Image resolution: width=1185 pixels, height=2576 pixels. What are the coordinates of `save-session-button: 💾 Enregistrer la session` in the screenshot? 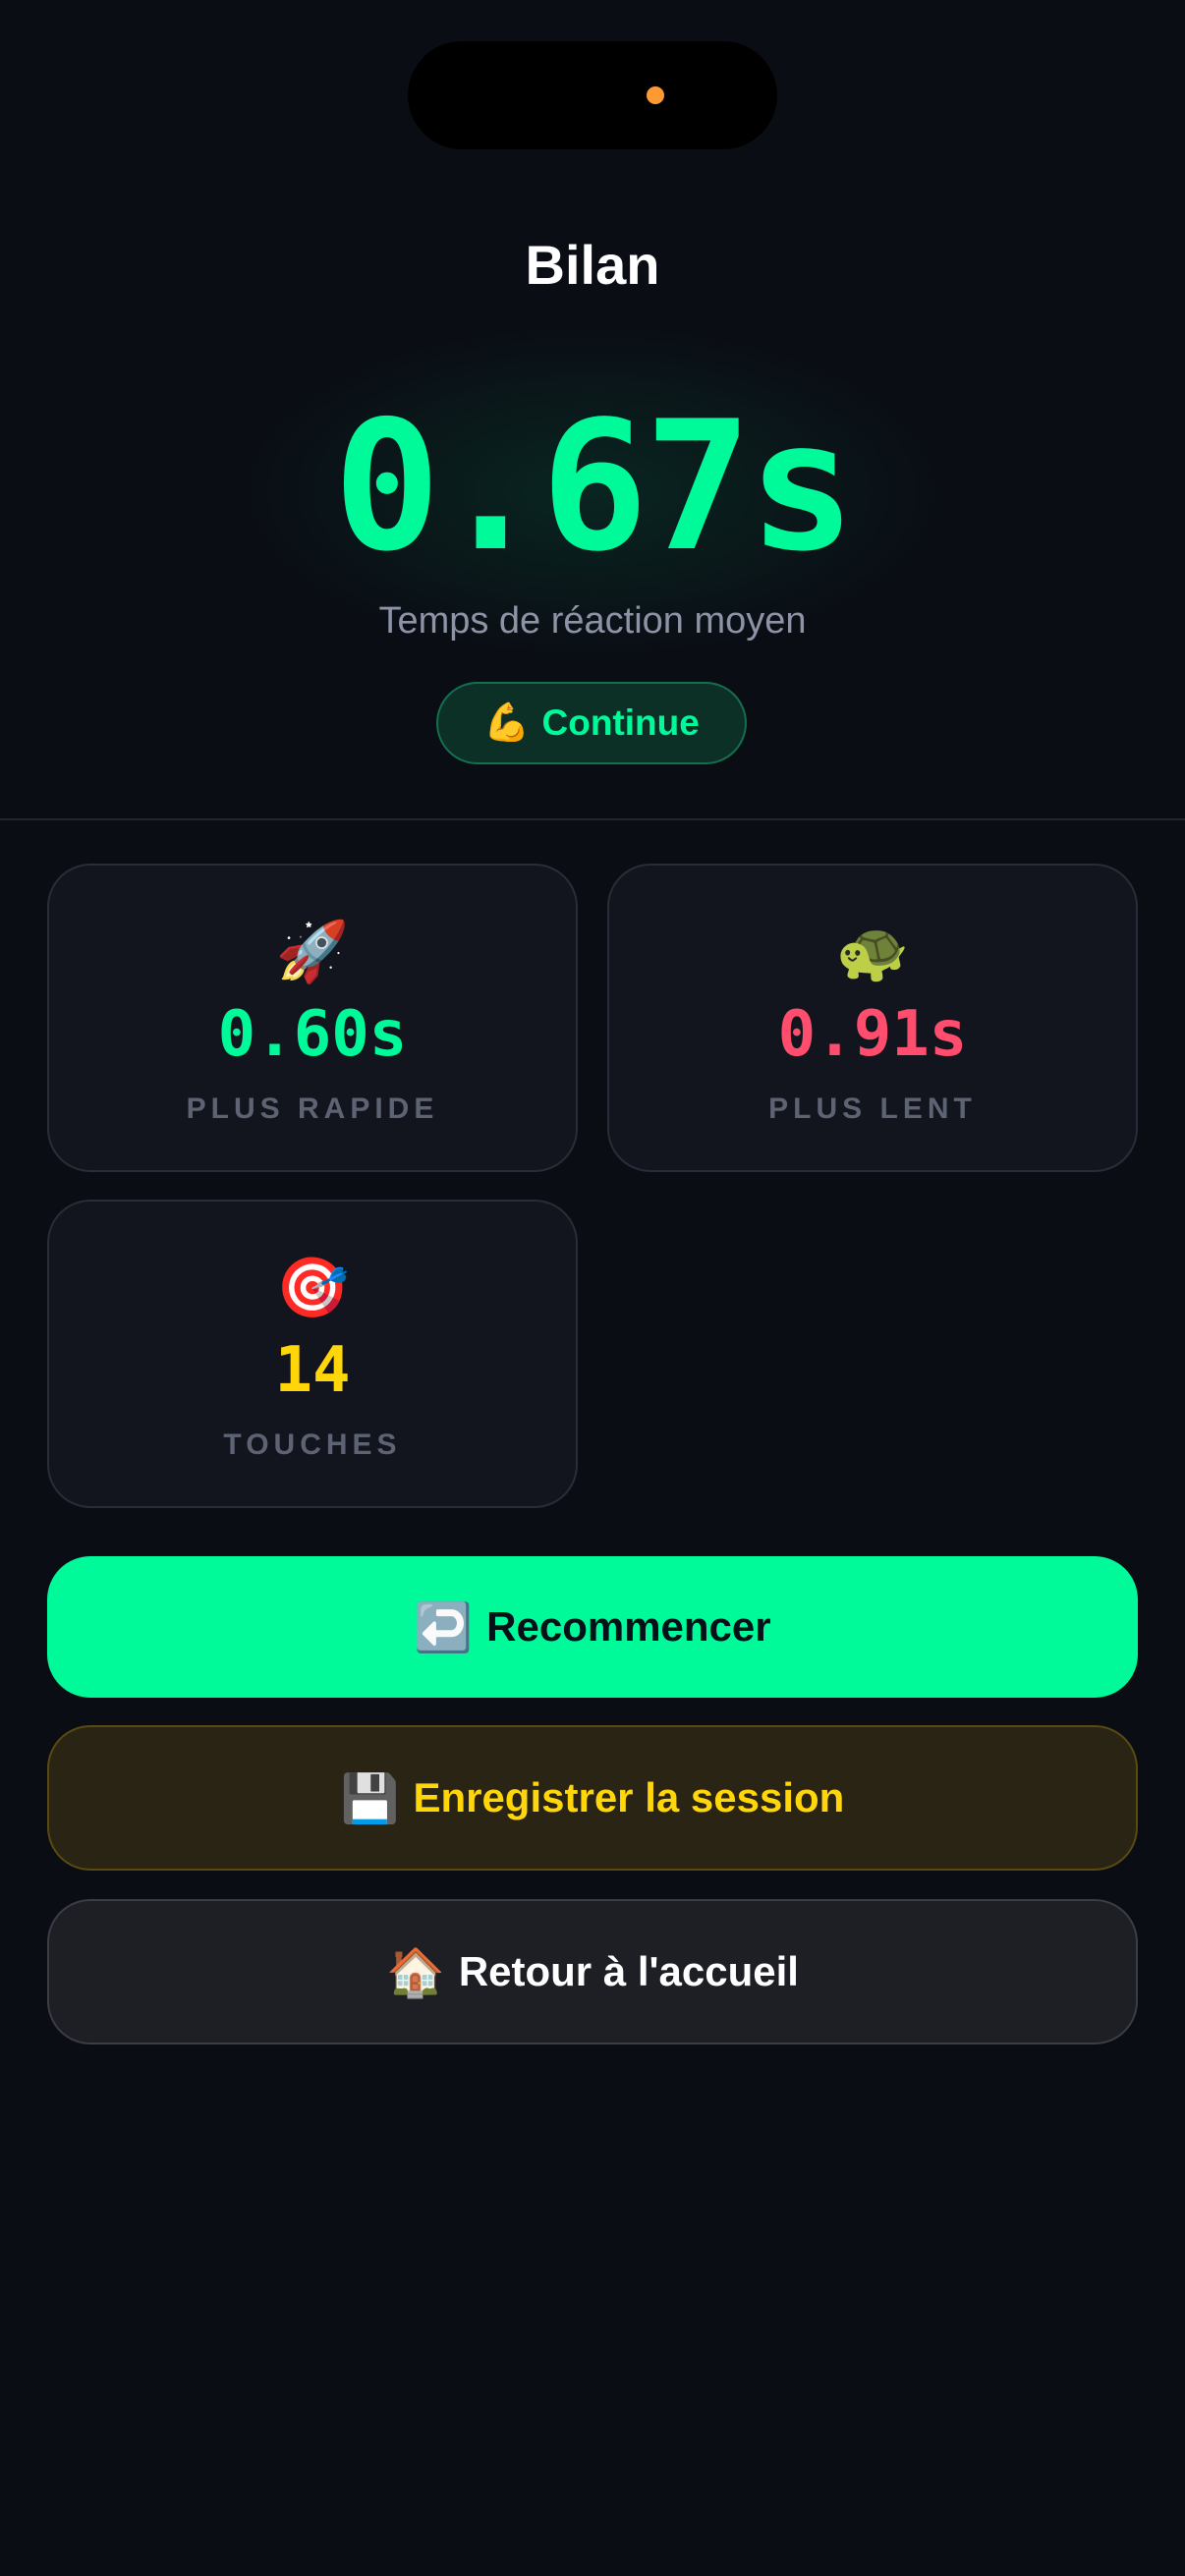 It's located at (592, 1798).